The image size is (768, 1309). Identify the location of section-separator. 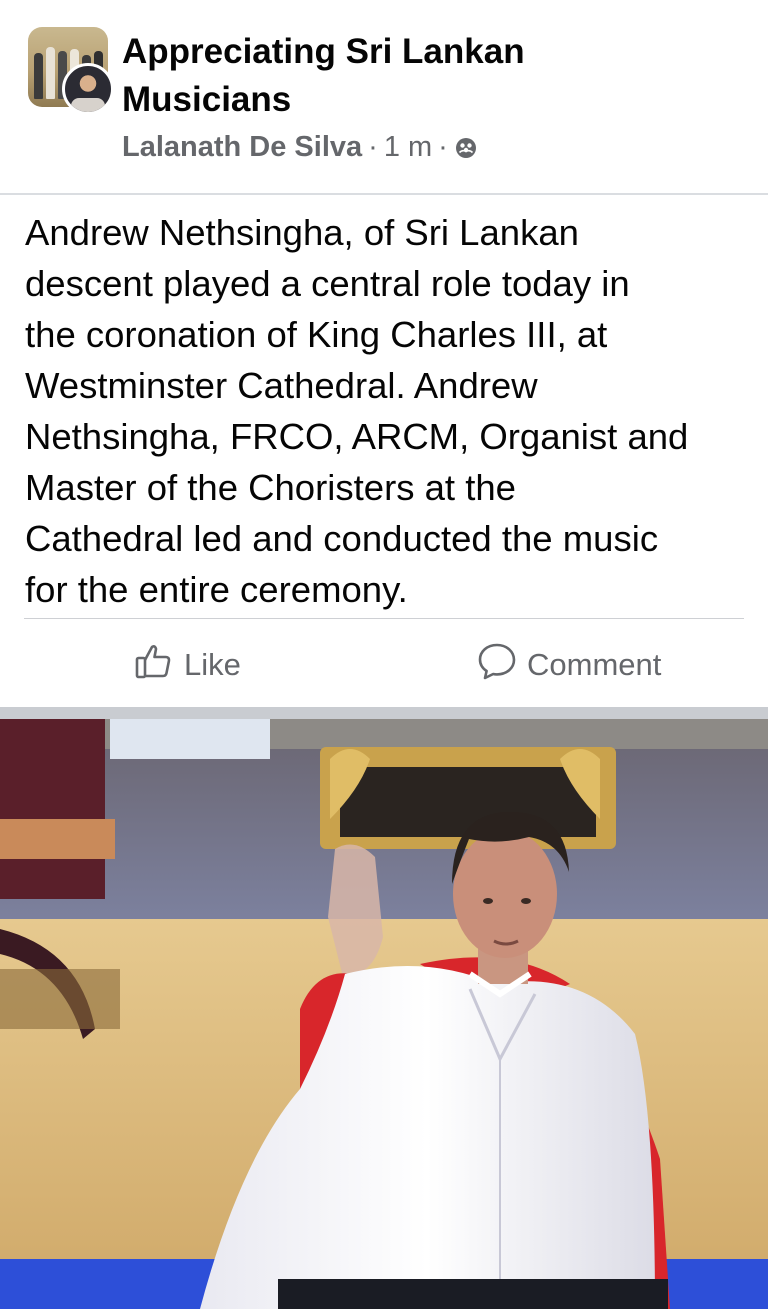
(384, 713).